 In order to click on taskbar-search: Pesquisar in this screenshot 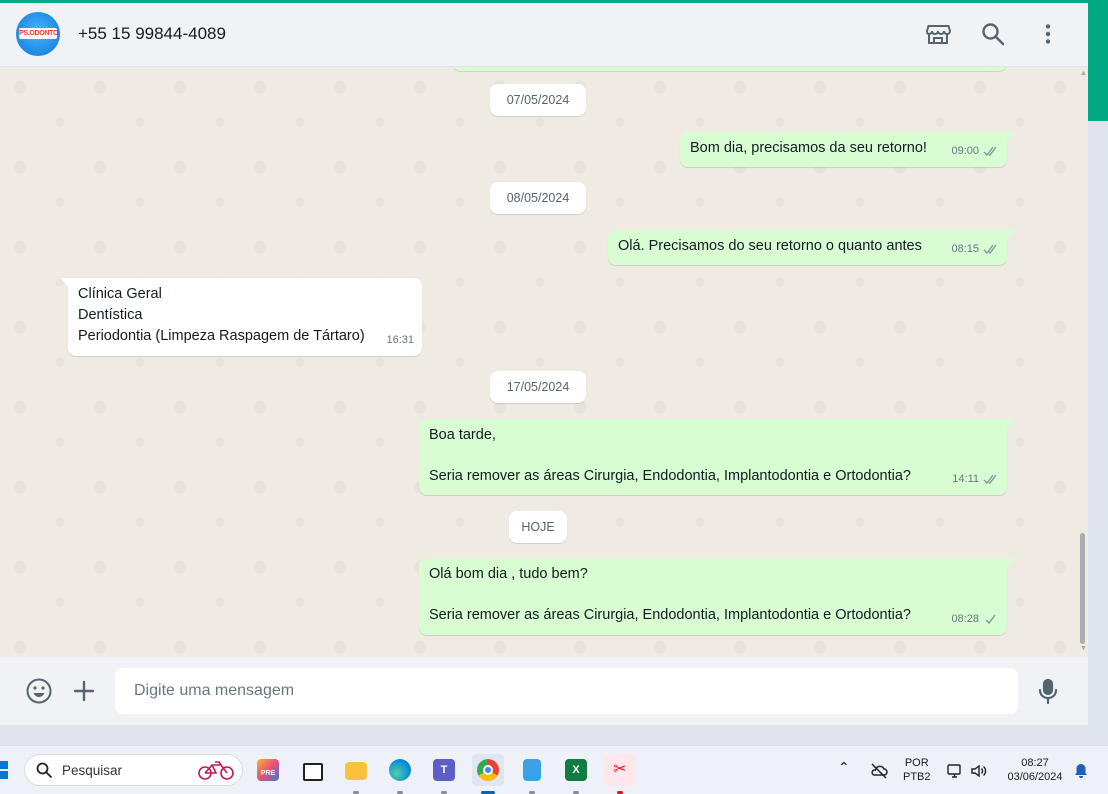, I will do `click(133, 770)`.